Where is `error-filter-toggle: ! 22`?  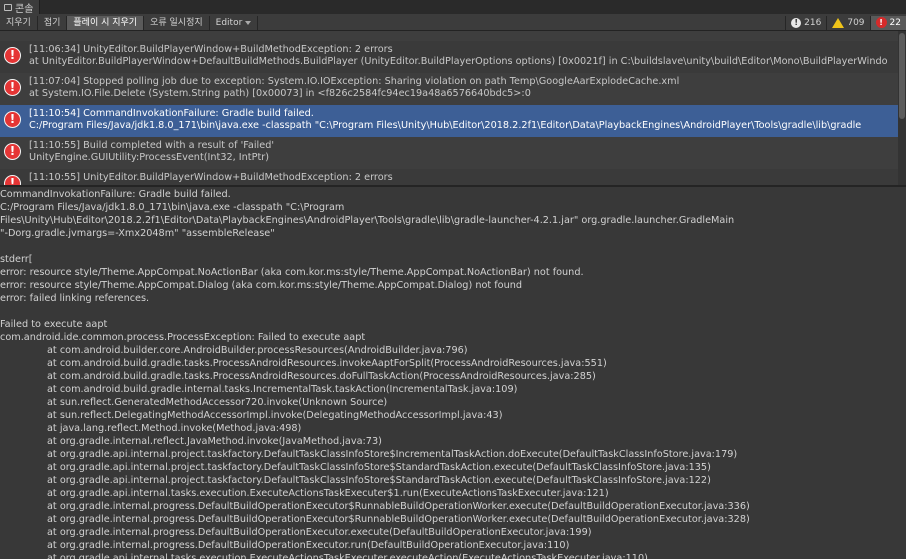
error-filter-toggle: ! 22 is located at coordinates (887, 22).